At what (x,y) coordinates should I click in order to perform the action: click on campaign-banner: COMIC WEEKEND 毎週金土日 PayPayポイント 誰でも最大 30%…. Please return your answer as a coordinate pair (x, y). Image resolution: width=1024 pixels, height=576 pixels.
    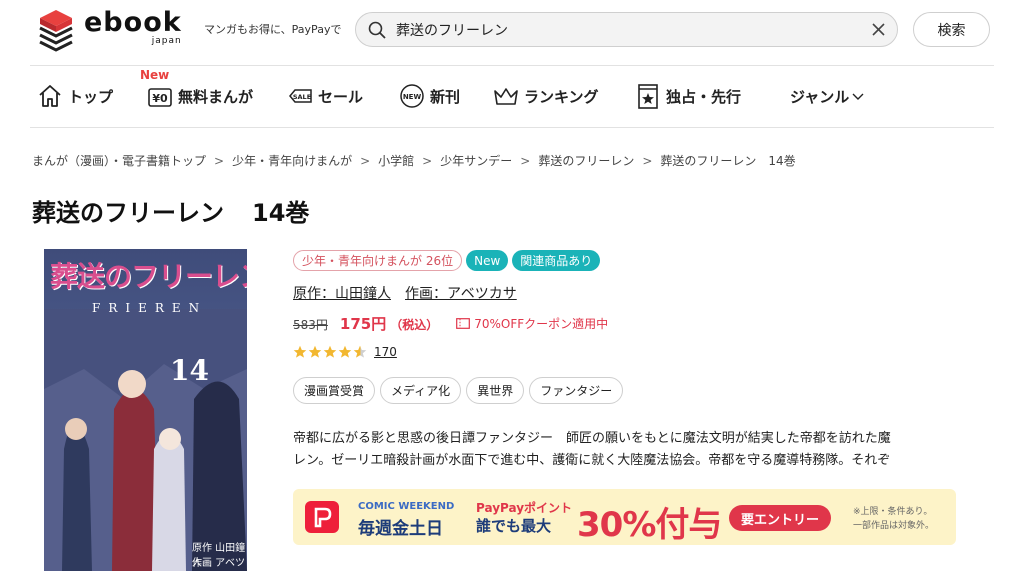
    Looking at the image, I should click on (624, 517).